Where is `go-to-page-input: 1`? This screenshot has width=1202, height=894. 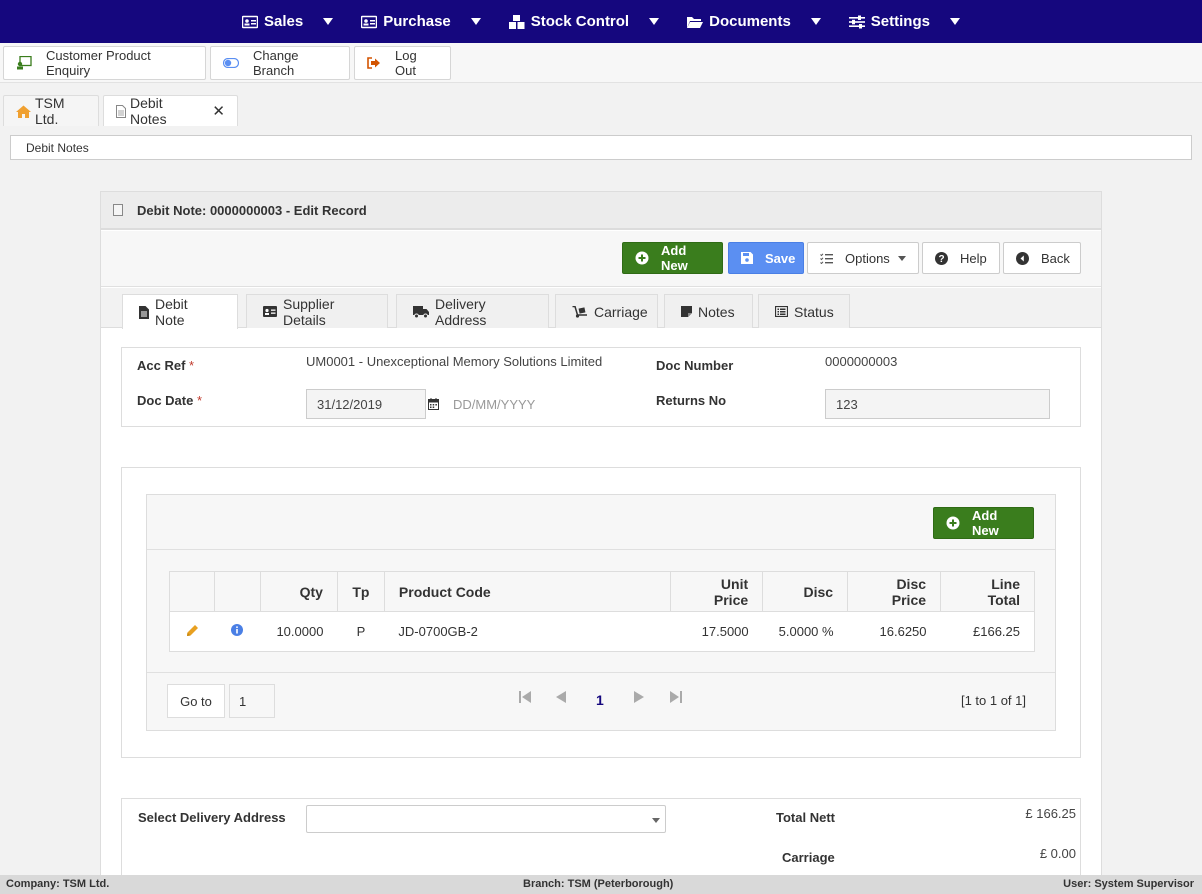 go-to-page-input: 1 is located at coordinates (252, 701).